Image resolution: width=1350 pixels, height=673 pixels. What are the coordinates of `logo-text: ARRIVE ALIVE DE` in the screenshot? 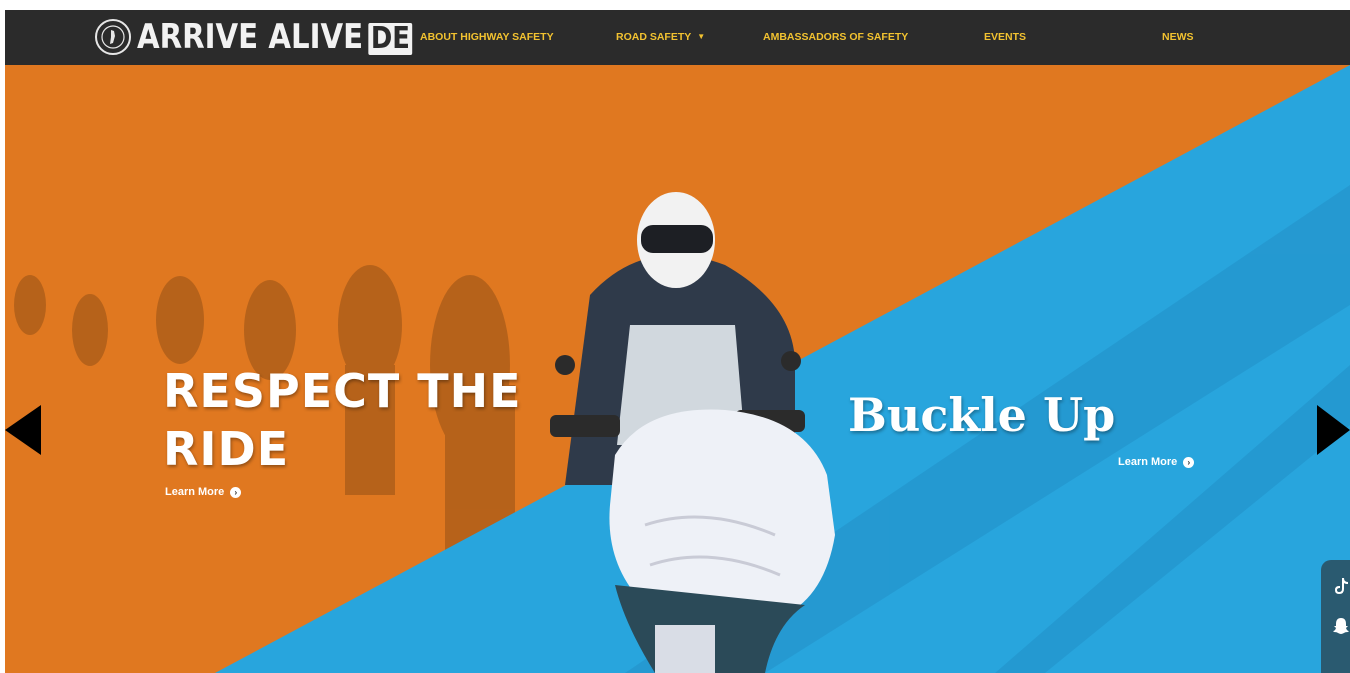 It's located at (275, 37).